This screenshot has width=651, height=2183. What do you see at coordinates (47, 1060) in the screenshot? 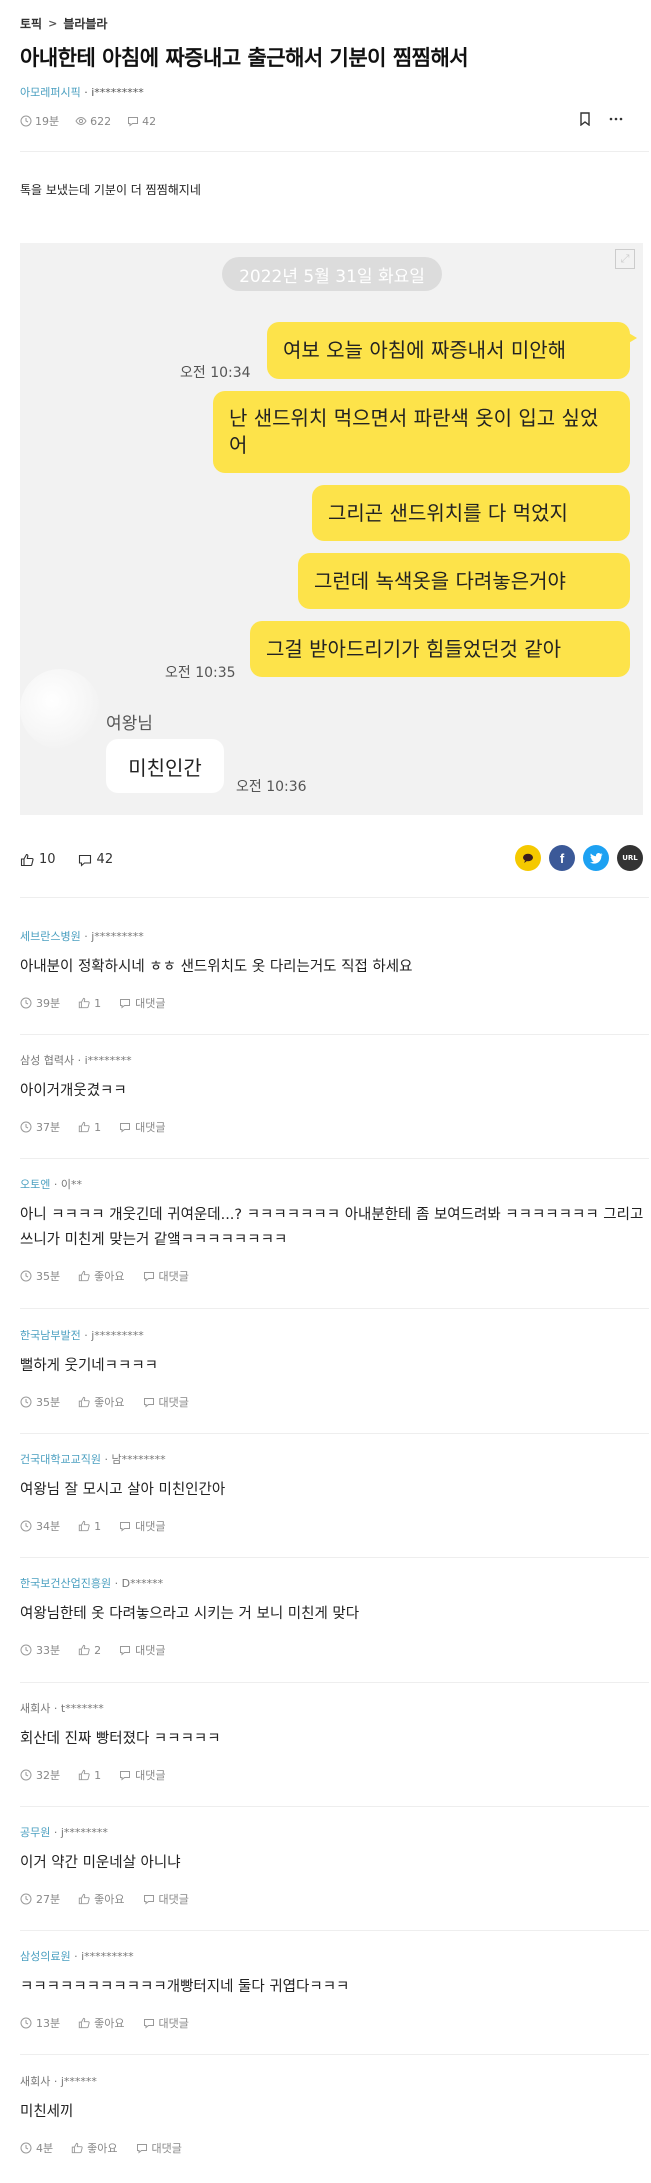
I see `comment-company: 삼성 협력사` at bounding box center [47, 1060].